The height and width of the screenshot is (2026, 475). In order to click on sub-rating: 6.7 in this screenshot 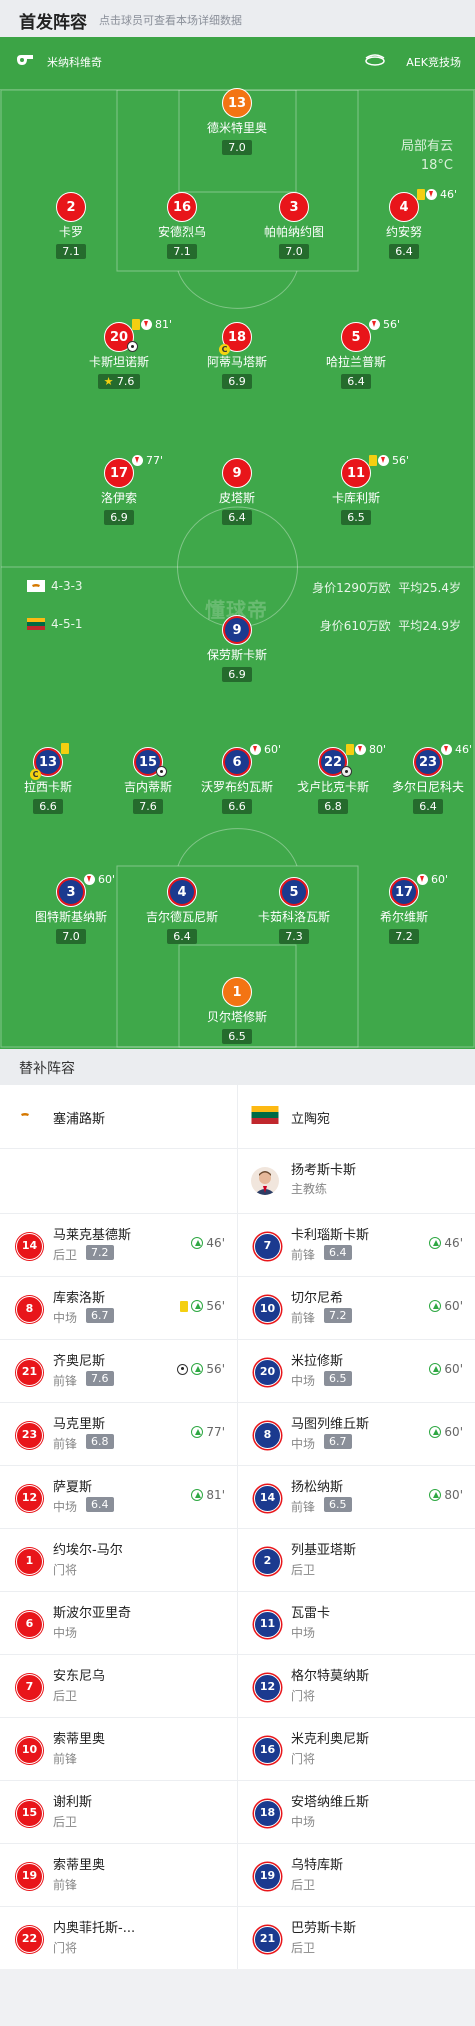, I will do `click(338, 1441)`.